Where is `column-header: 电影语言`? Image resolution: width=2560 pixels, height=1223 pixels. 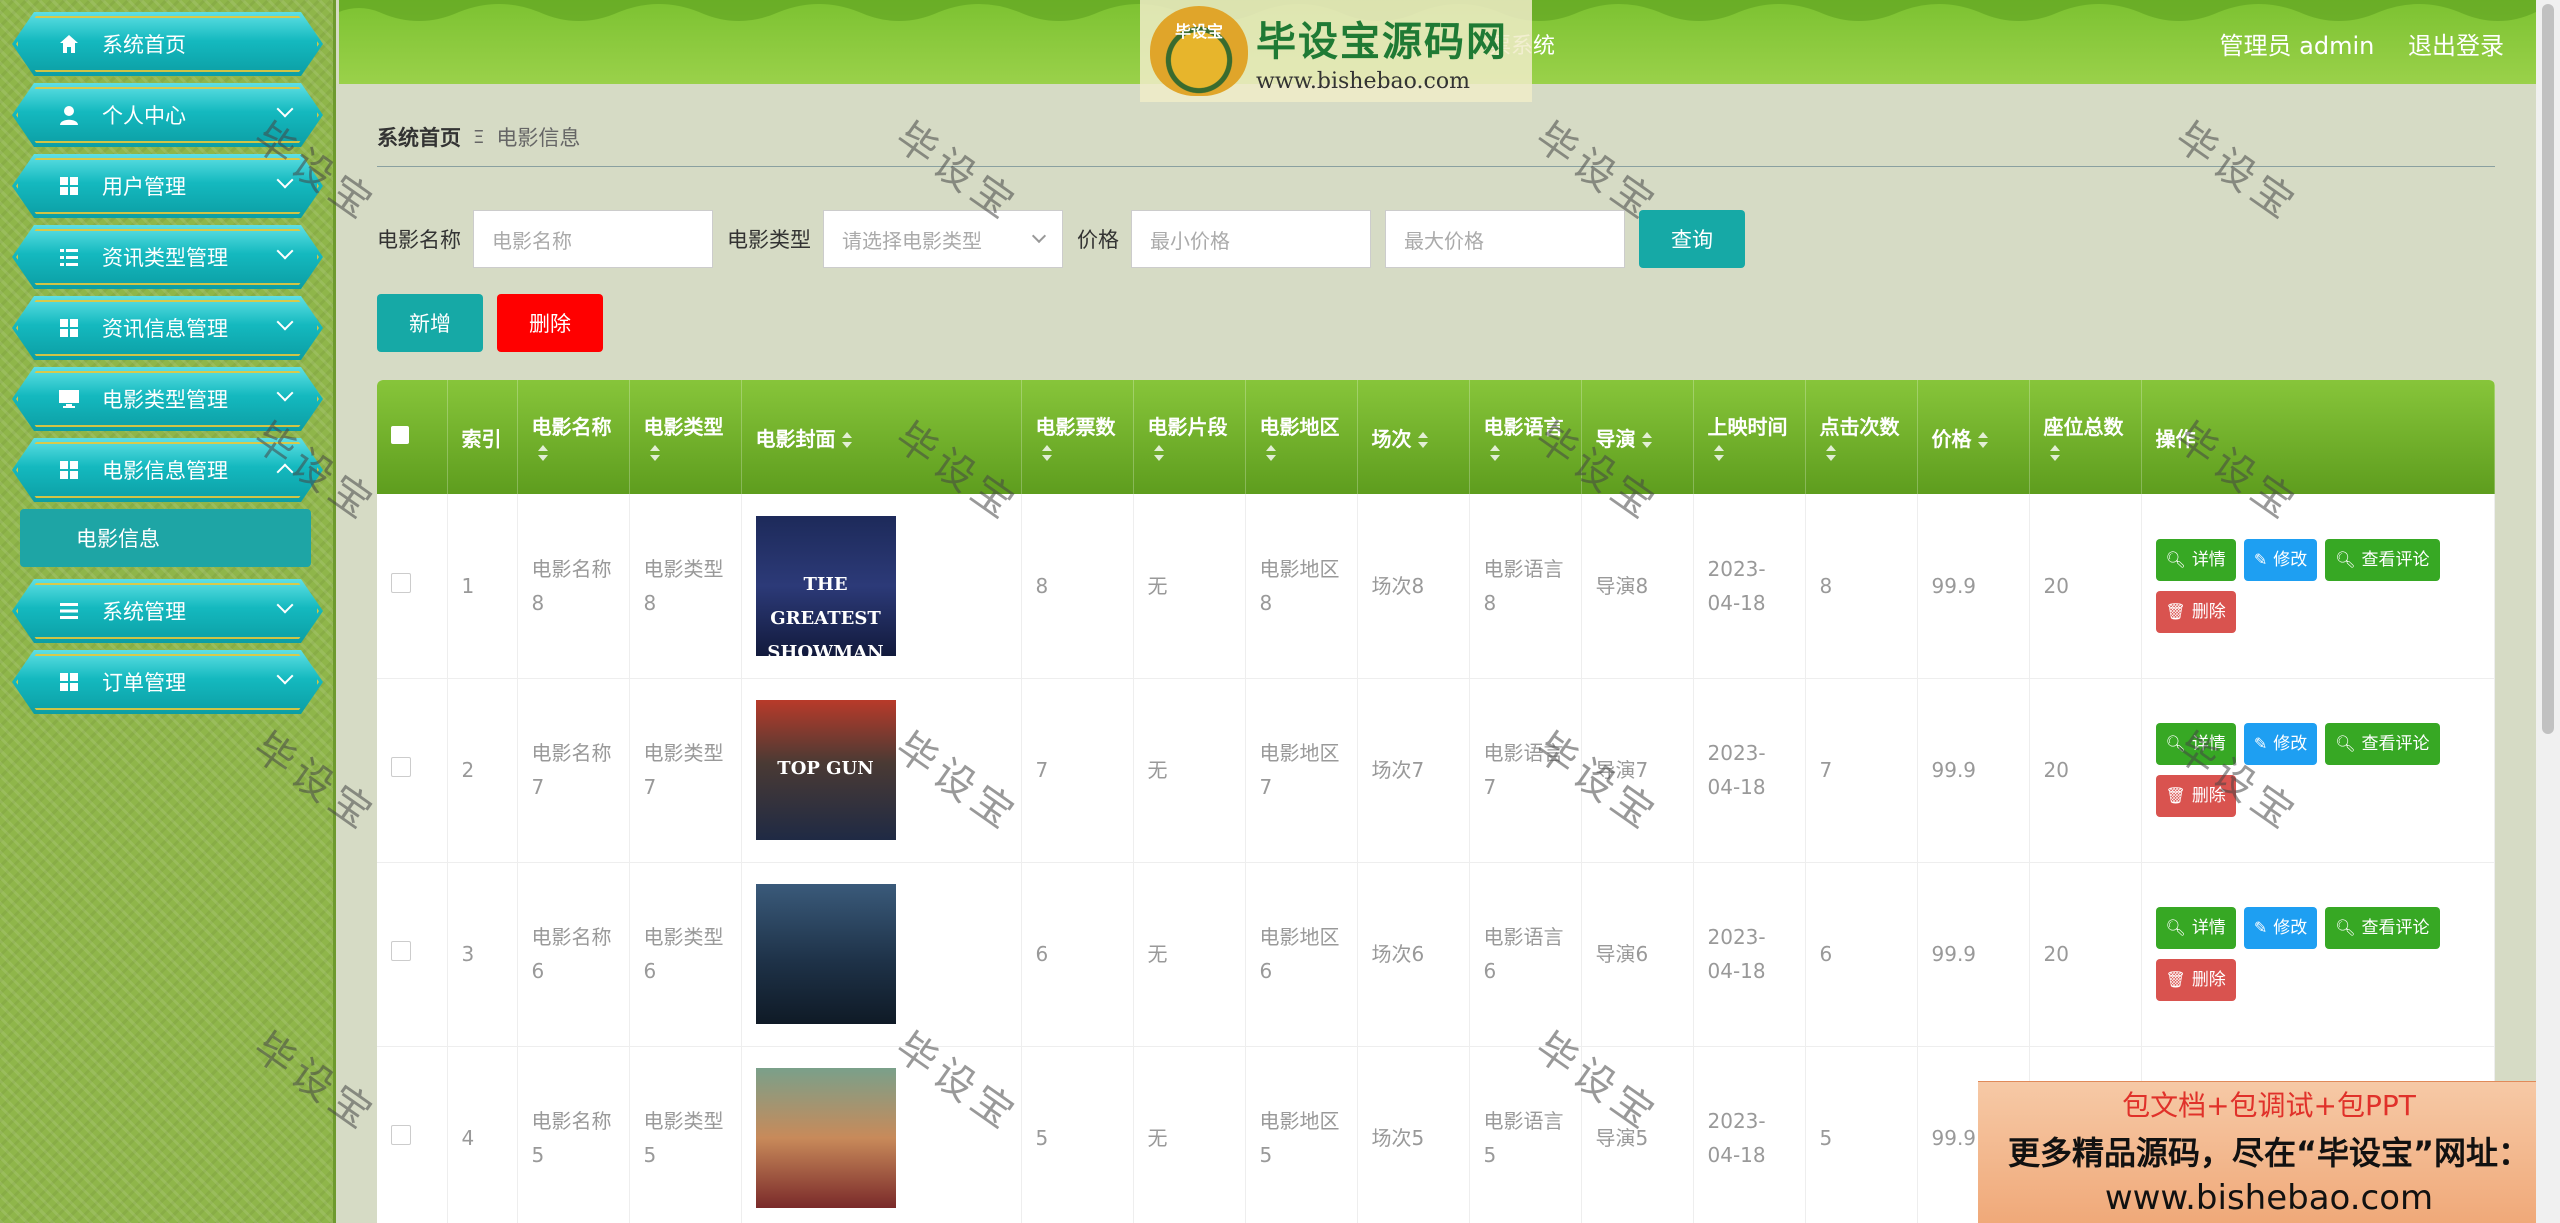
column-header: 电影语言 is located at coordinates (1525, 437).